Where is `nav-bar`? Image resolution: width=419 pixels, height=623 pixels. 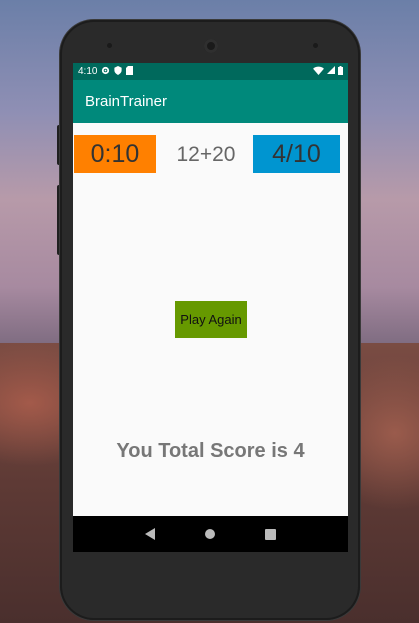 nav-bar is located at coordinates (210, 534).